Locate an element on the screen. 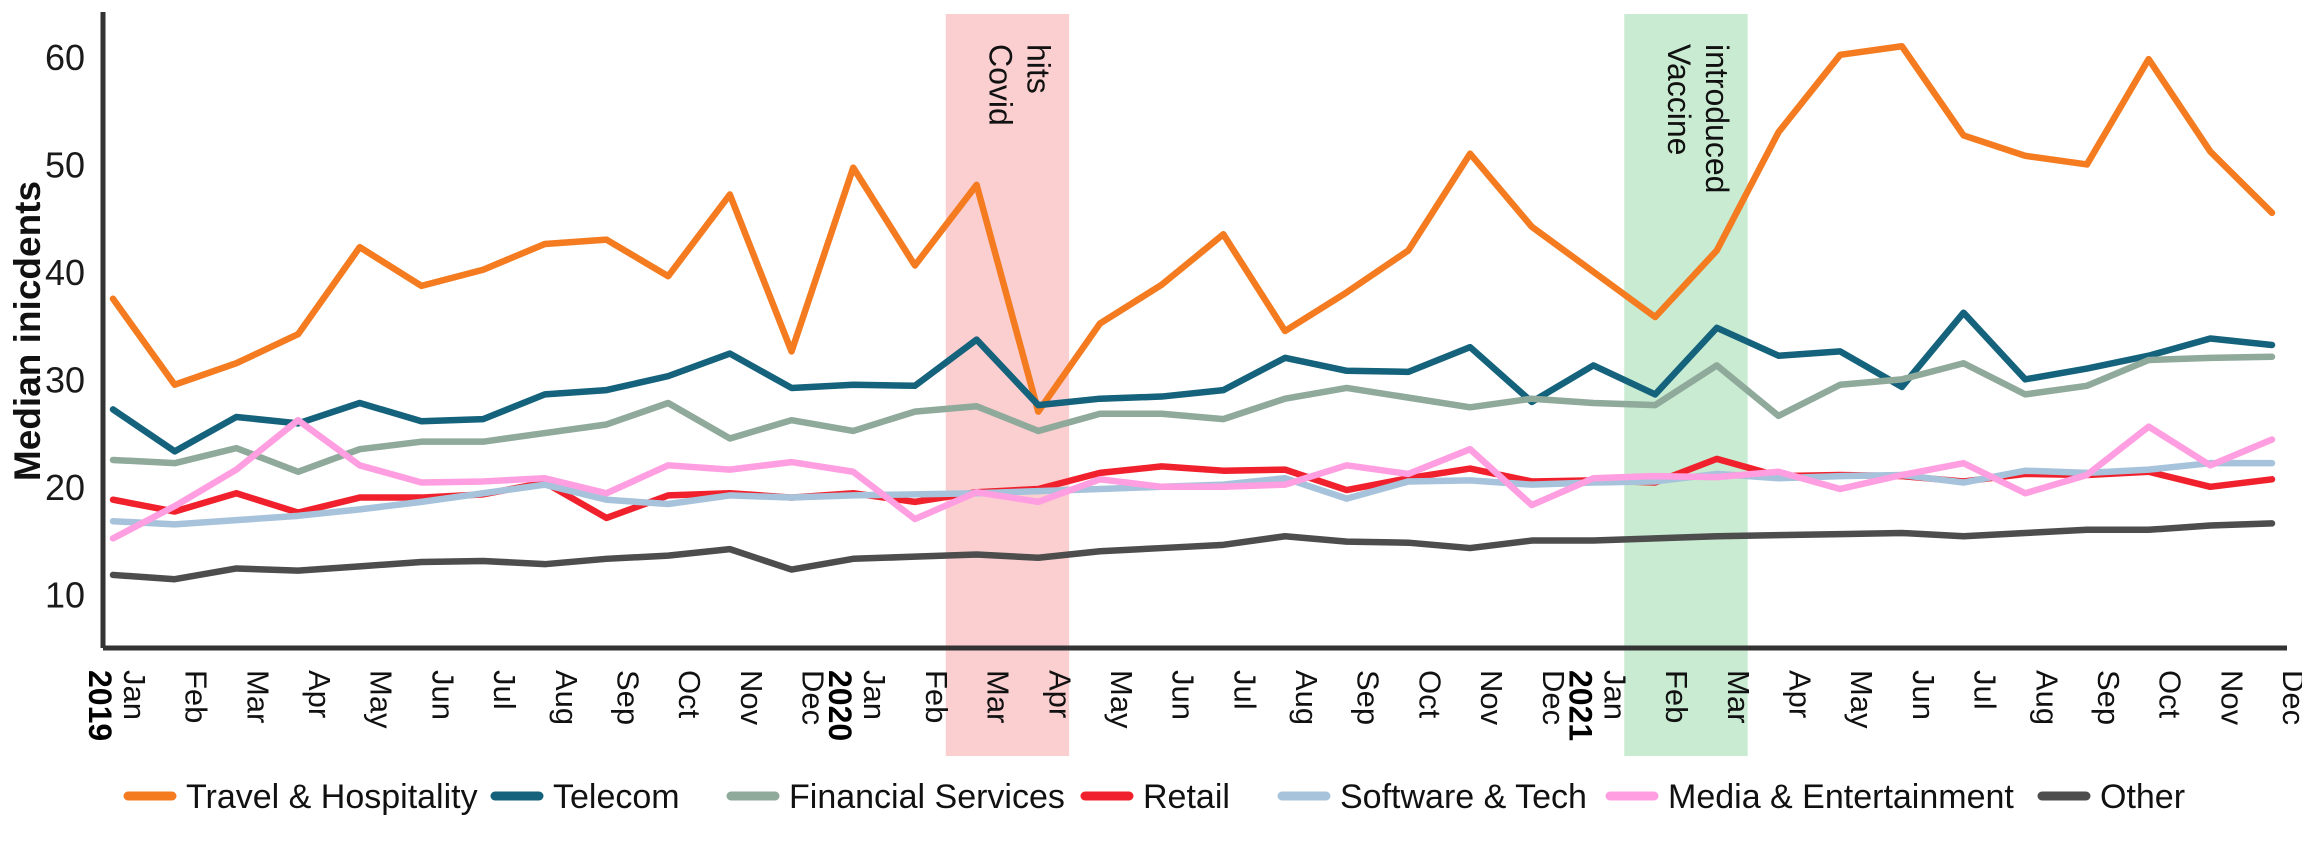  legend-label: Media & Entertainment is located at coordinates (1841, 797).